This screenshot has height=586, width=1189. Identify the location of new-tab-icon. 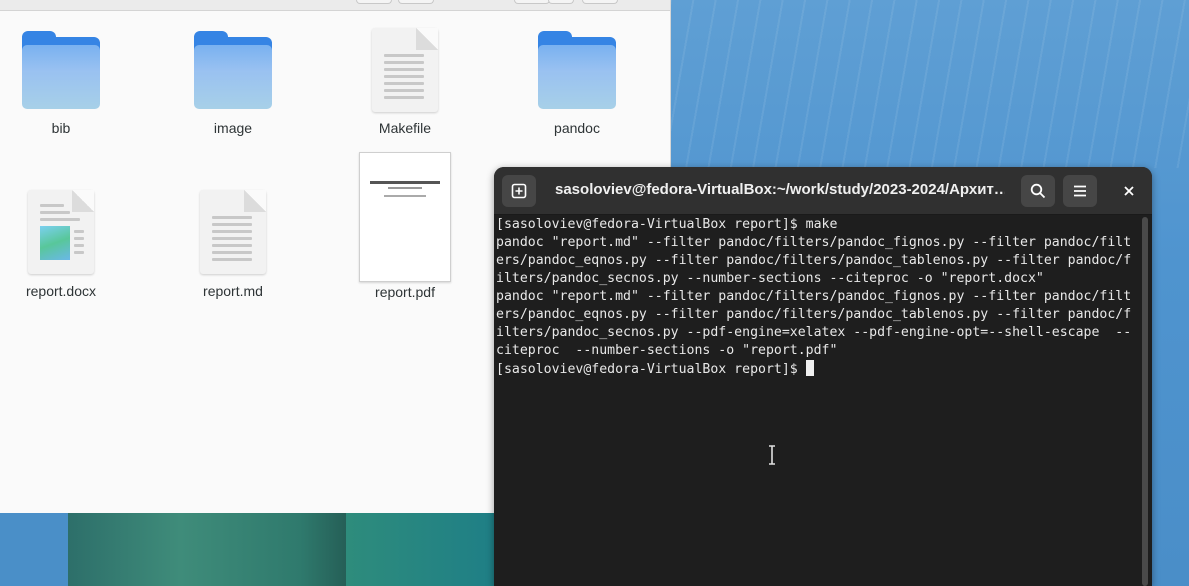
(519, 191).